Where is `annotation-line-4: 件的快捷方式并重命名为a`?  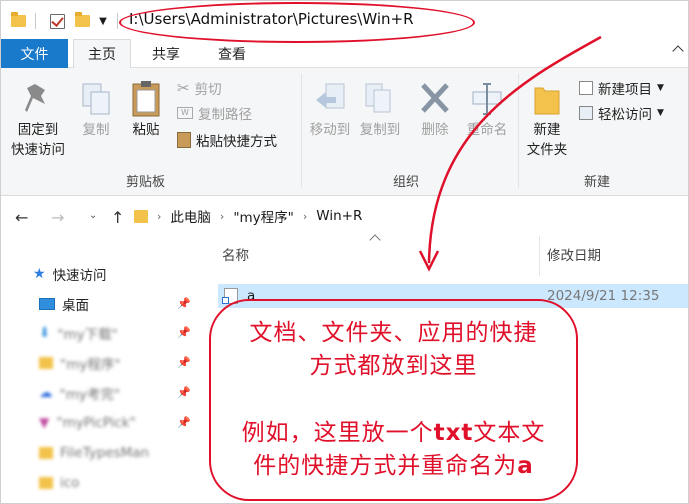
annotation-line-4: 件的快捷方式并重命名为a is located at coordinates (393, 463).